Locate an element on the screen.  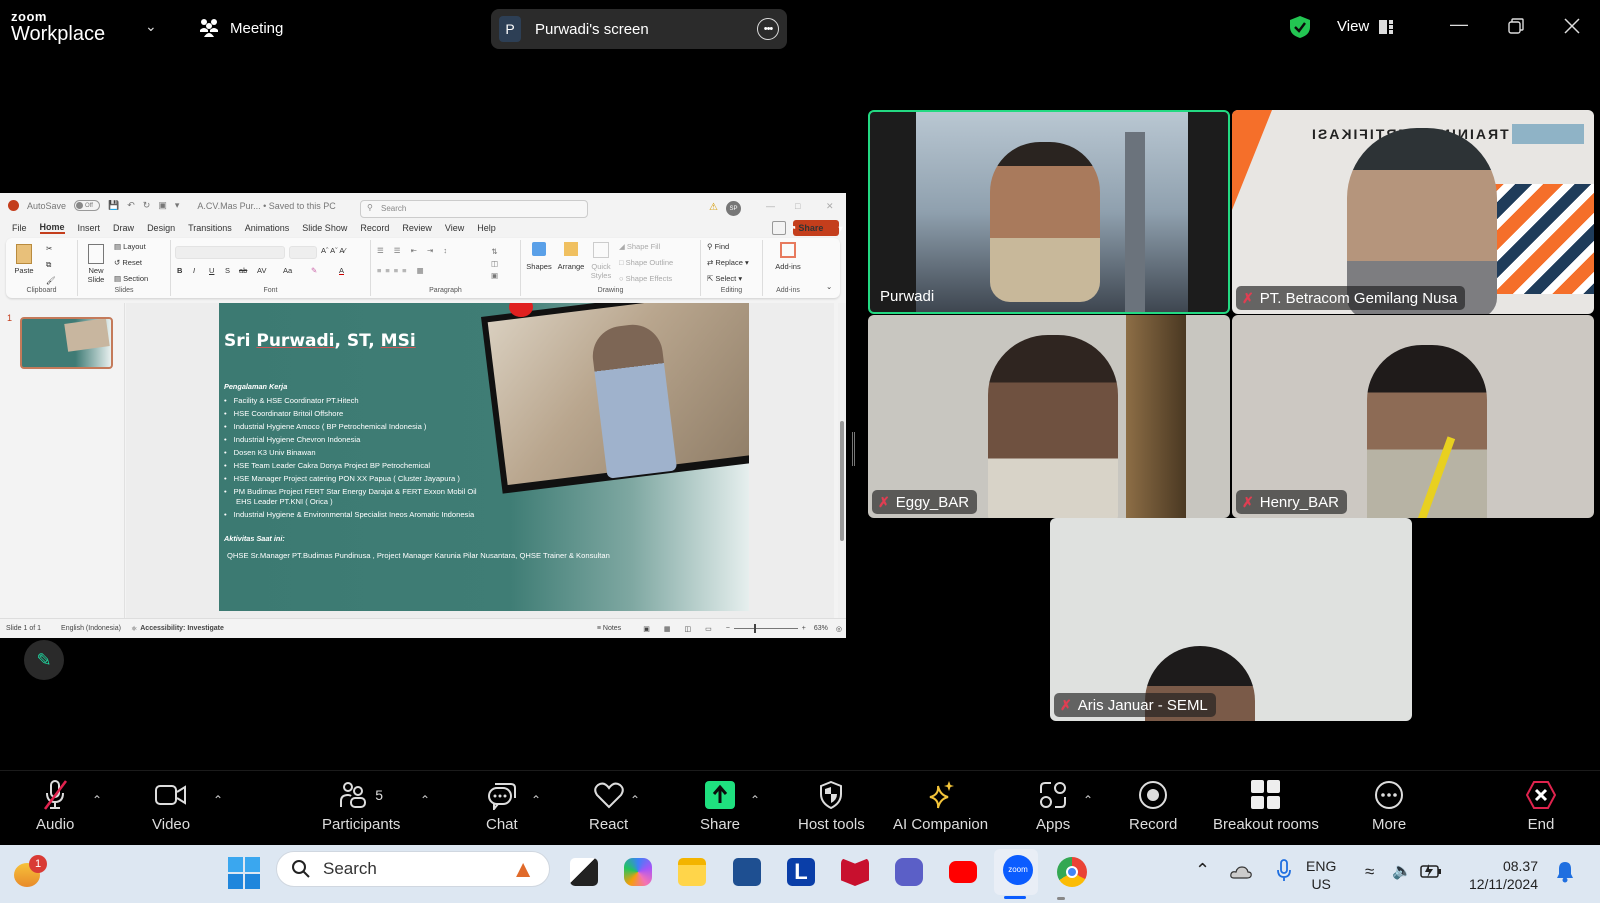
more-options-icon: ••• is located at coordinates (768, 29).